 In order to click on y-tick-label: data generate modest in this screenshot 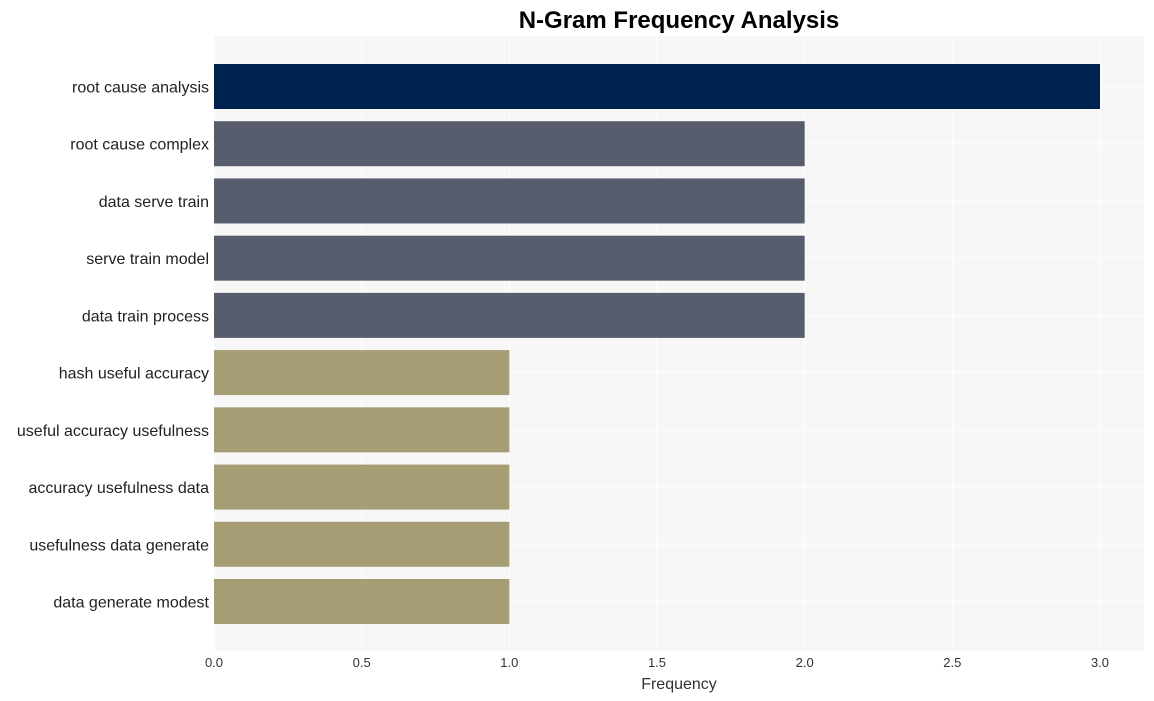, I will do `click(131, 603)`.